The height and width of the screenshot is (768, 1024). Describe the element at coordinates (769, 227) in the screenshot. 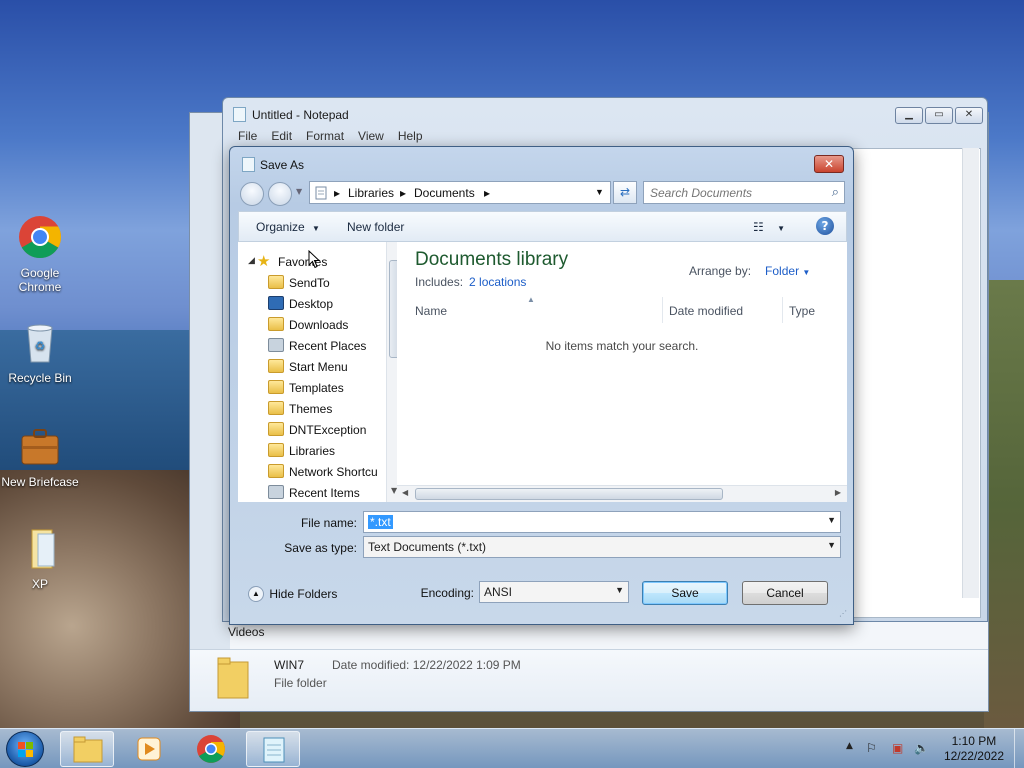

I see `view-options-button: ☷ ▼` at that location.